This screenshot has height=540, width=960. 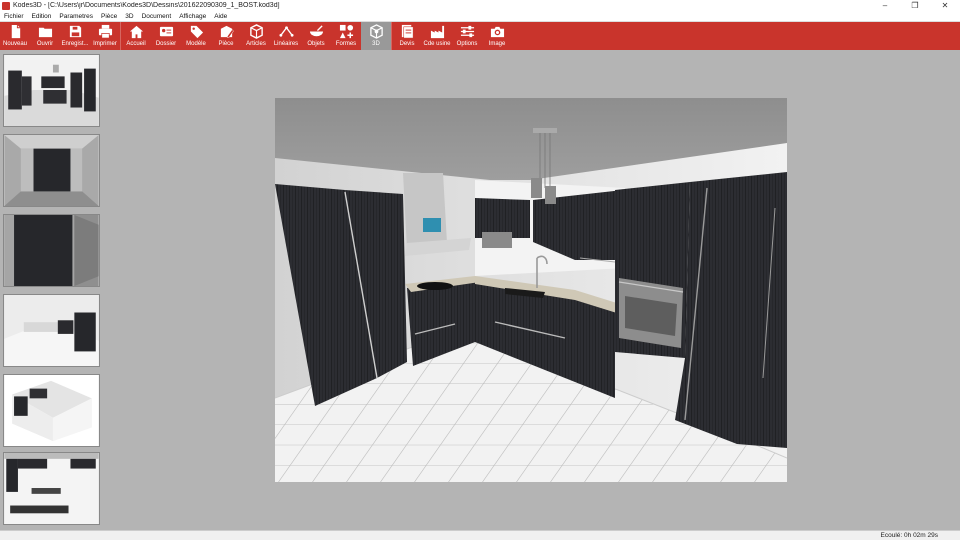 I want to click on menu-3d: 3D, so click(x=129, y=16).